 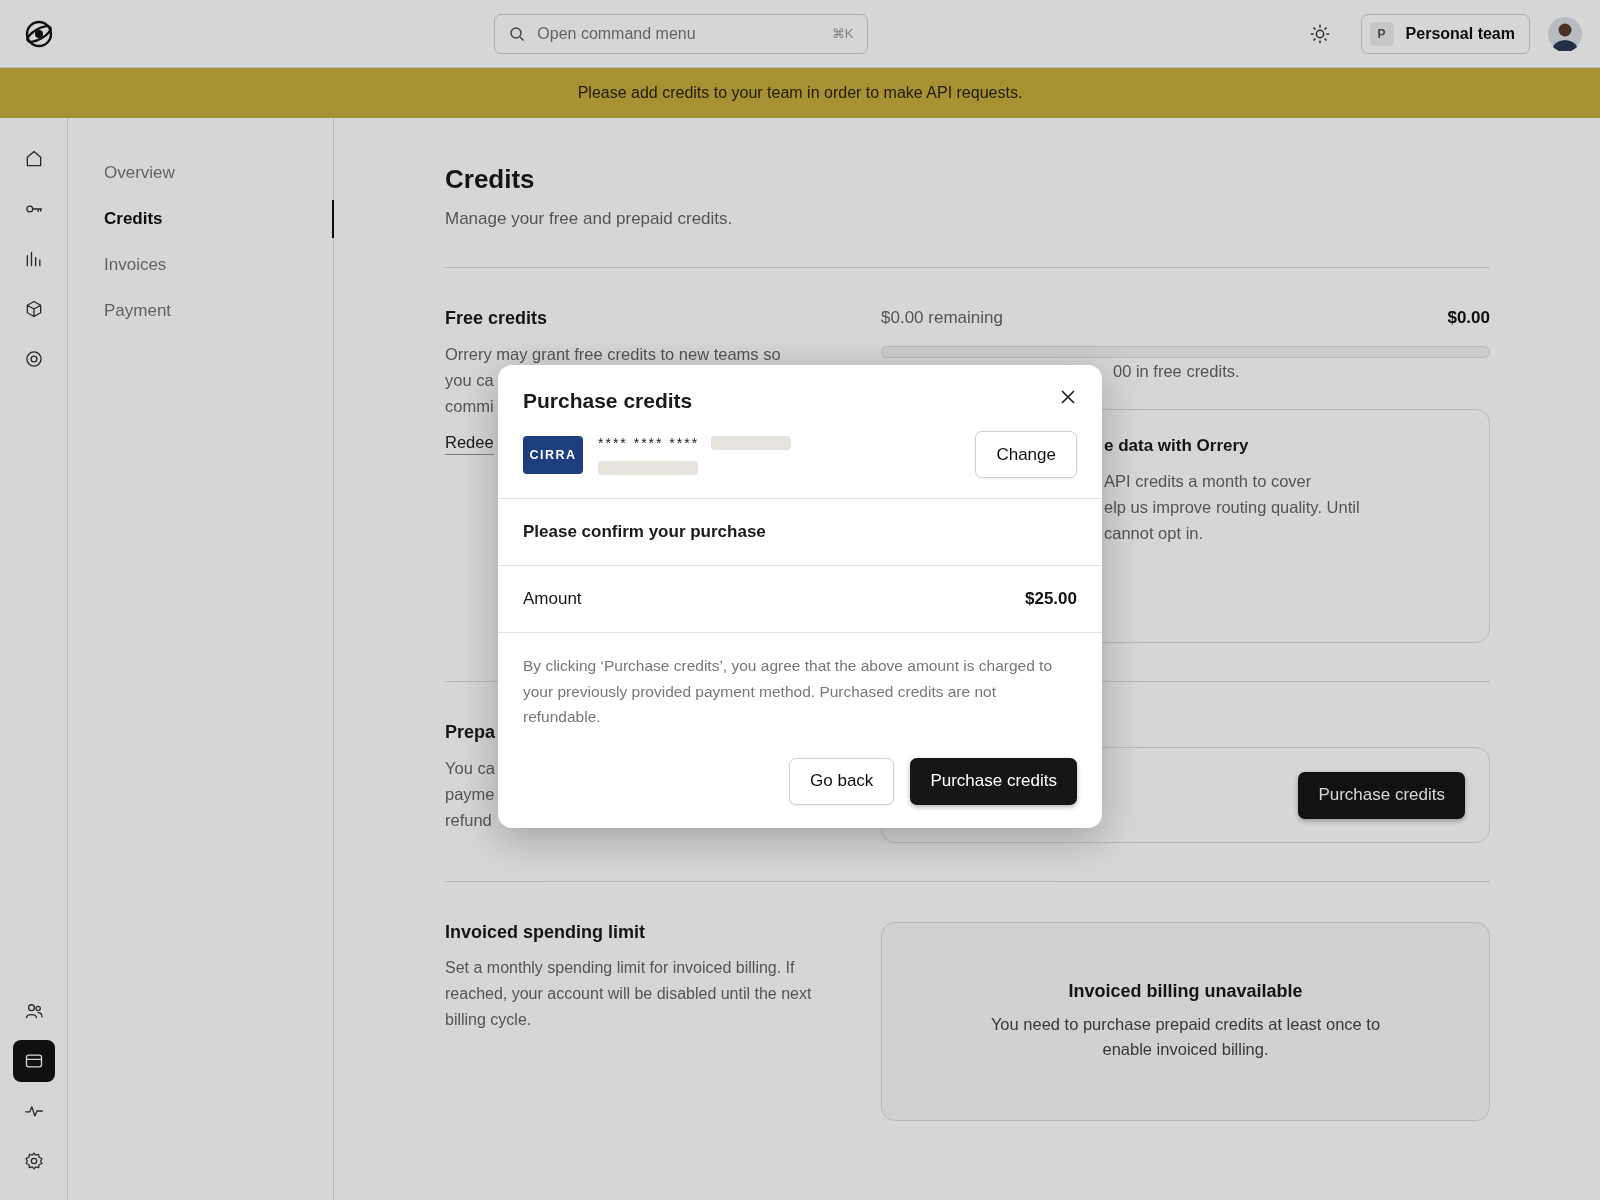 What do you see at coordinates (1208, 481) in the screenshot?
I see `card-text: API credits a month to cover` at bounding box center [1208, 481].